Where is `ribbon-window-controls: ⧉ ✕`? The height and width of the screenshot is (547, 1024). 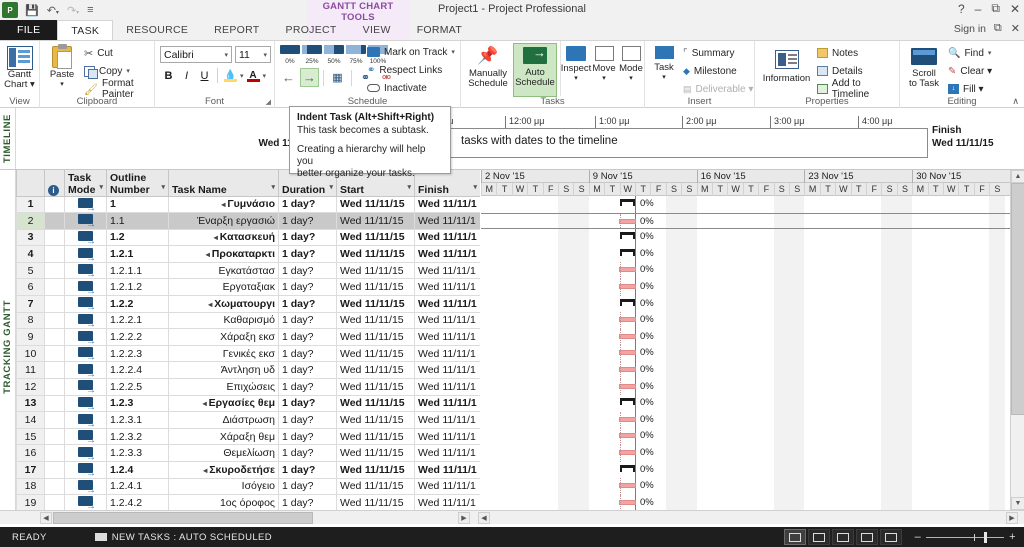
ribbon-window-controls: ⧉ ✕ is located at coordinates (1007, 28).